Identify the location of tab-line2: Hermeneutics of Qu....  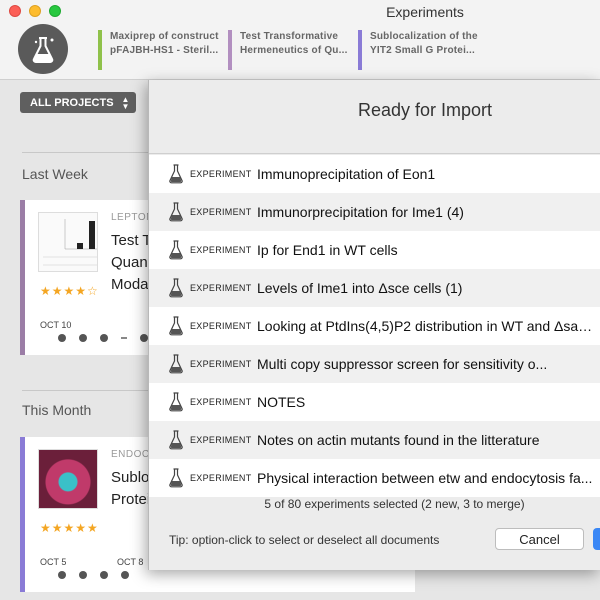
(294, 50).